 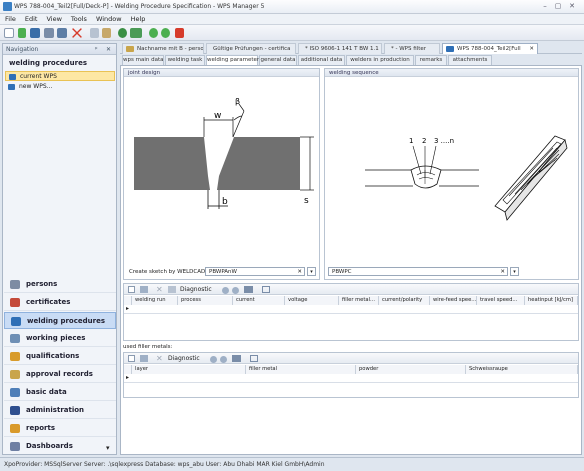 What do you see at coordinates (255, 271) in the screenshot?
I see `joint-design-combo: PBWPAnW ✕` at bounding box center [255, 271].